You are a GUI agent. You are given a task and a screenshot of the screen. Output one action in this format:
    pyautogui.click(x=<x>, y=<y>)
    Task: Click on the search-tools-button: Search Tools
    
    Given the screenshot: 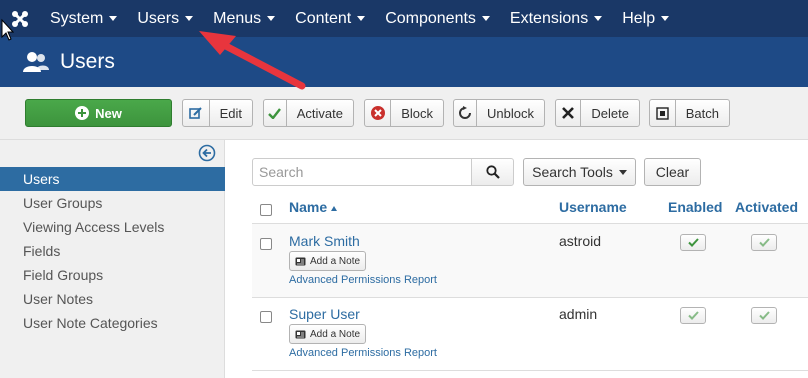 What is the action you would take?
    pyautogui.click(x=579, y=172)
    